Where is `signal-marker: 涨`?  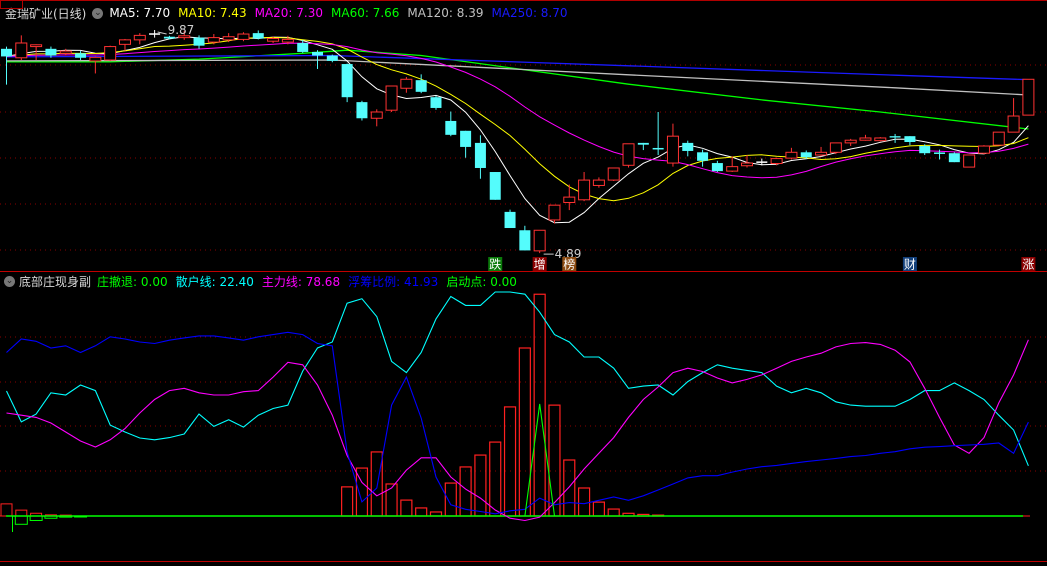
signal-marker: 涨 is located at coordinates (1028, 264).